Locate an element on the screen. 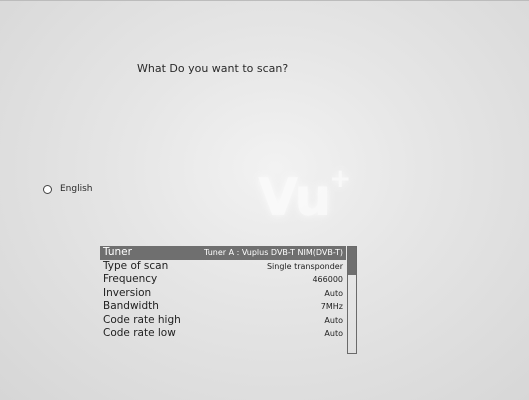 This screenshot has width=529, height=400. setting-label: Tuner is located at coordinates (117, 252).